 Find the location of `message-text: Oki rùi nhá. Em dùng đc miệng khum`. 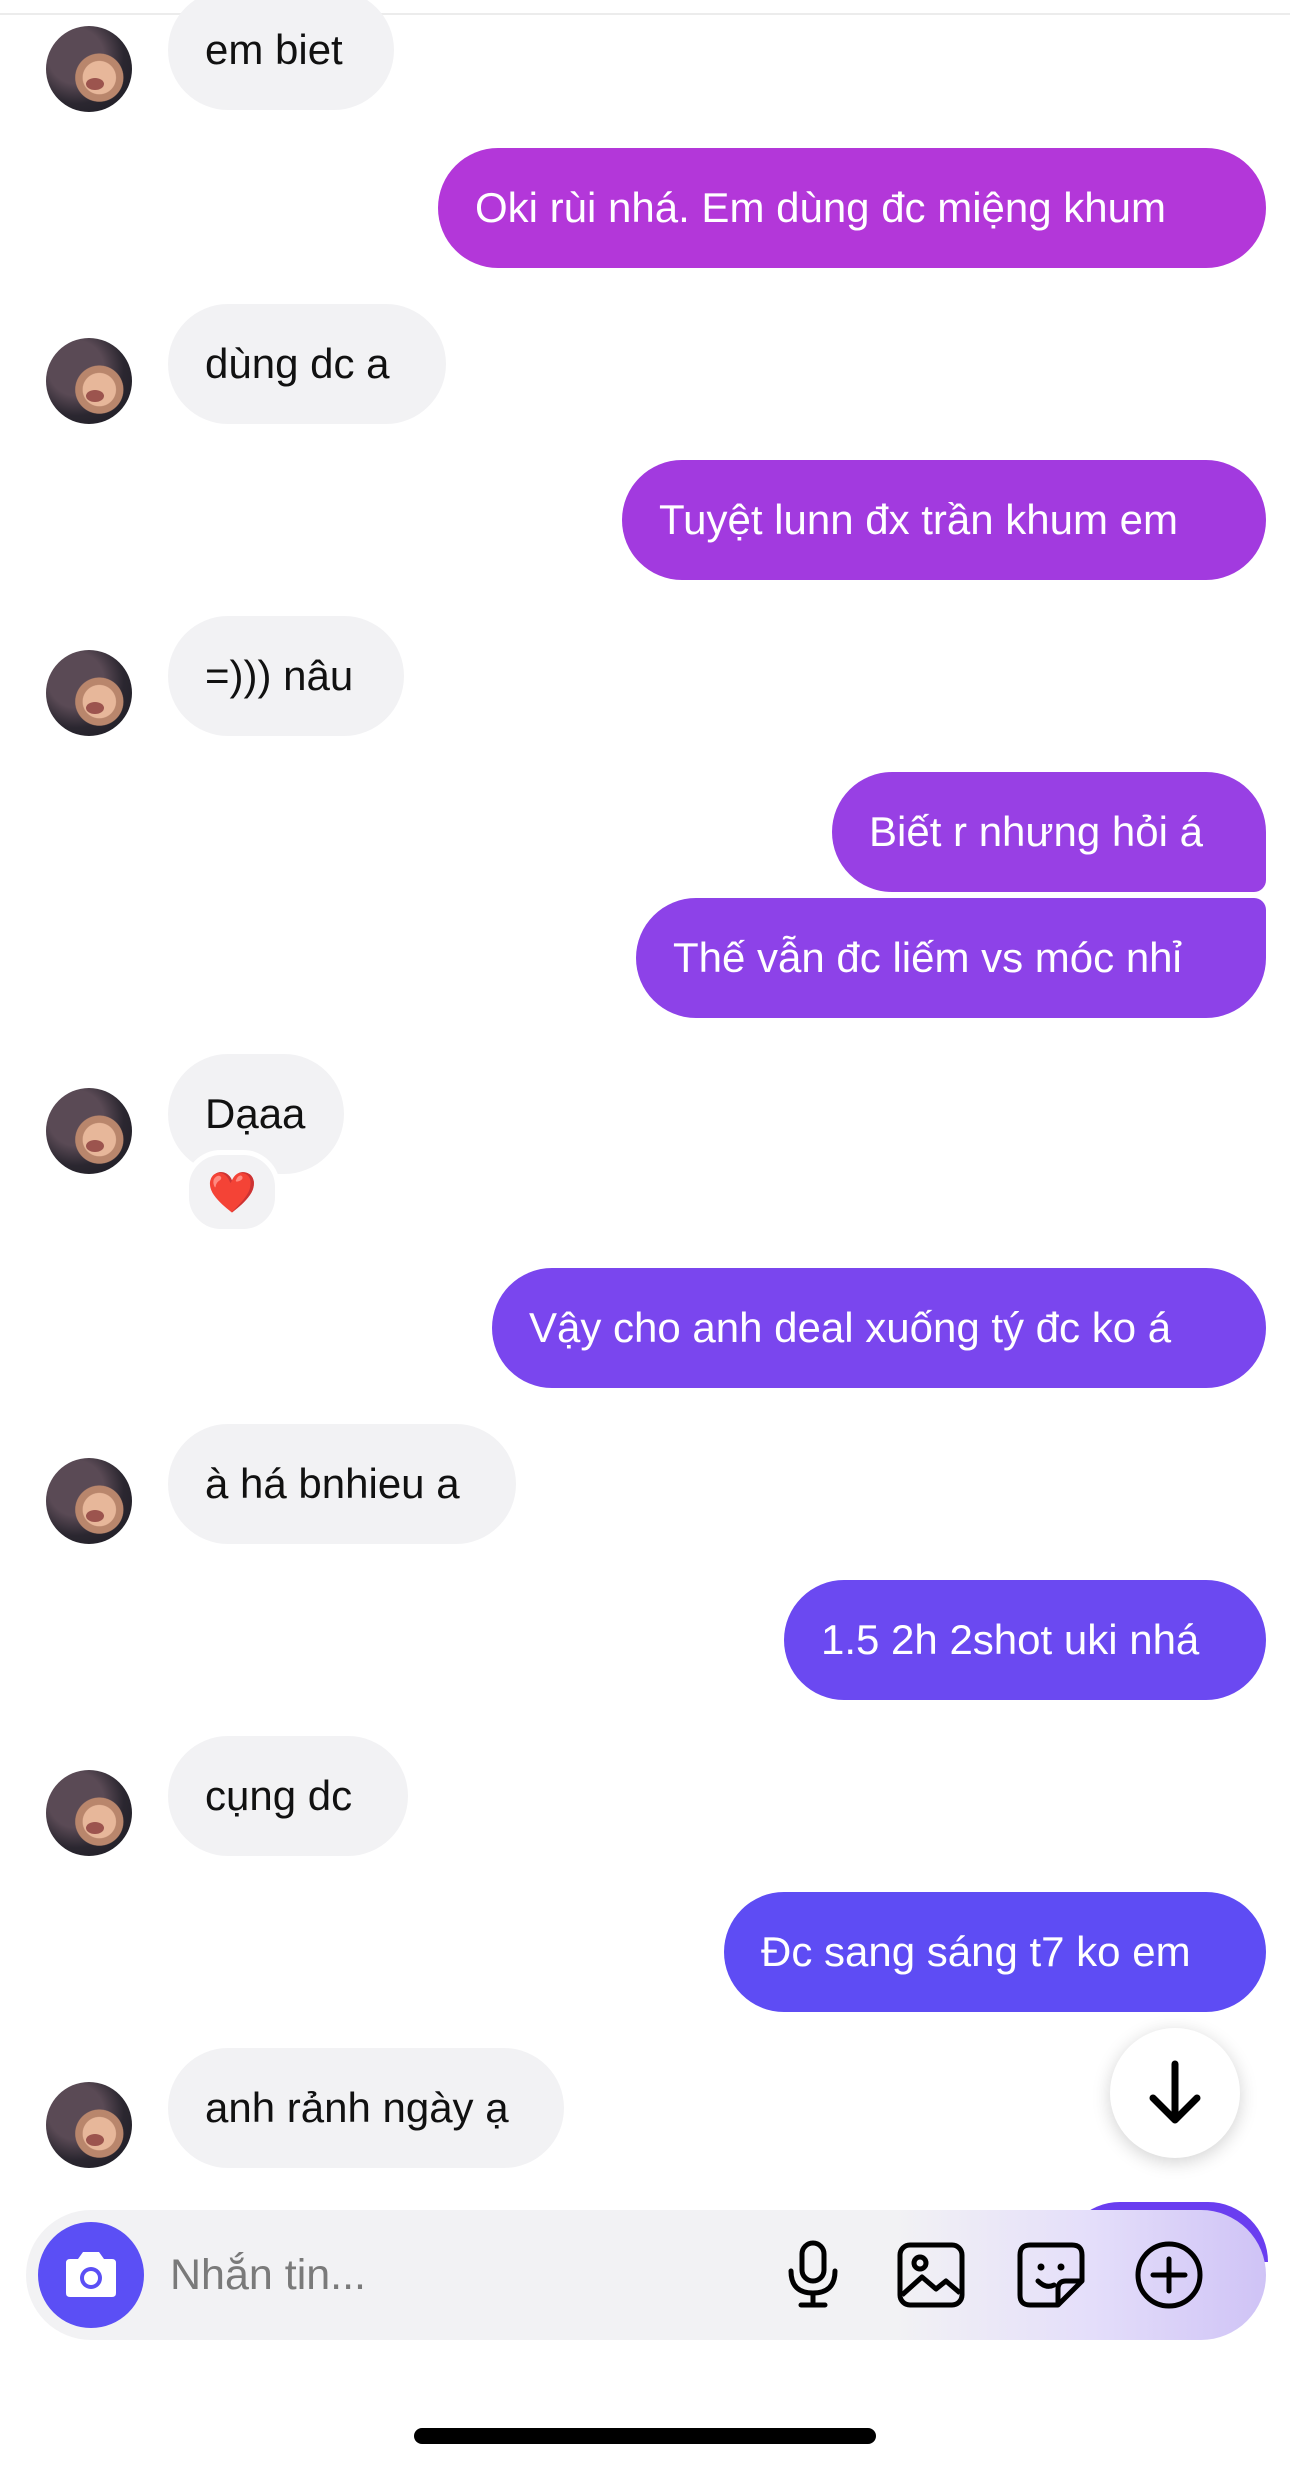

message-text: Oki rùi nhá. Em dùng đc miệng khum is located at coordinates (820, 207).